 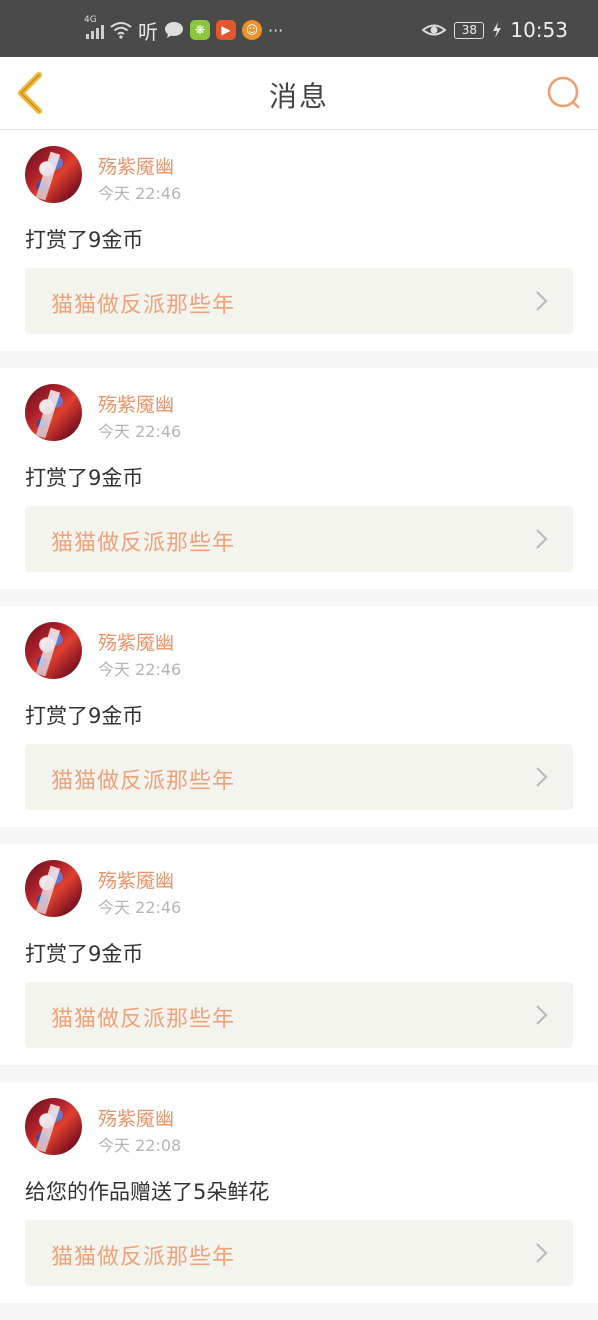 I want to click on page-title: 消息, so click(x=298, y=96).